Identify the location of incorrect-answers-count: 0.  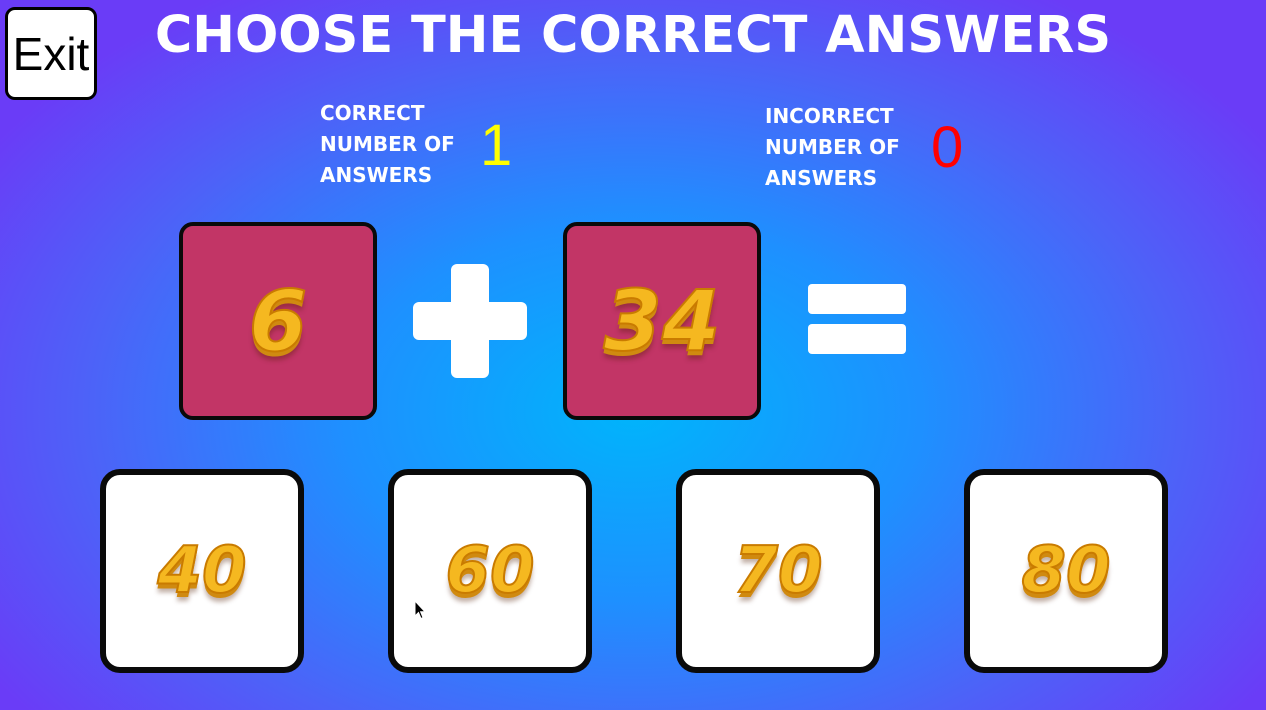
(947, 147).